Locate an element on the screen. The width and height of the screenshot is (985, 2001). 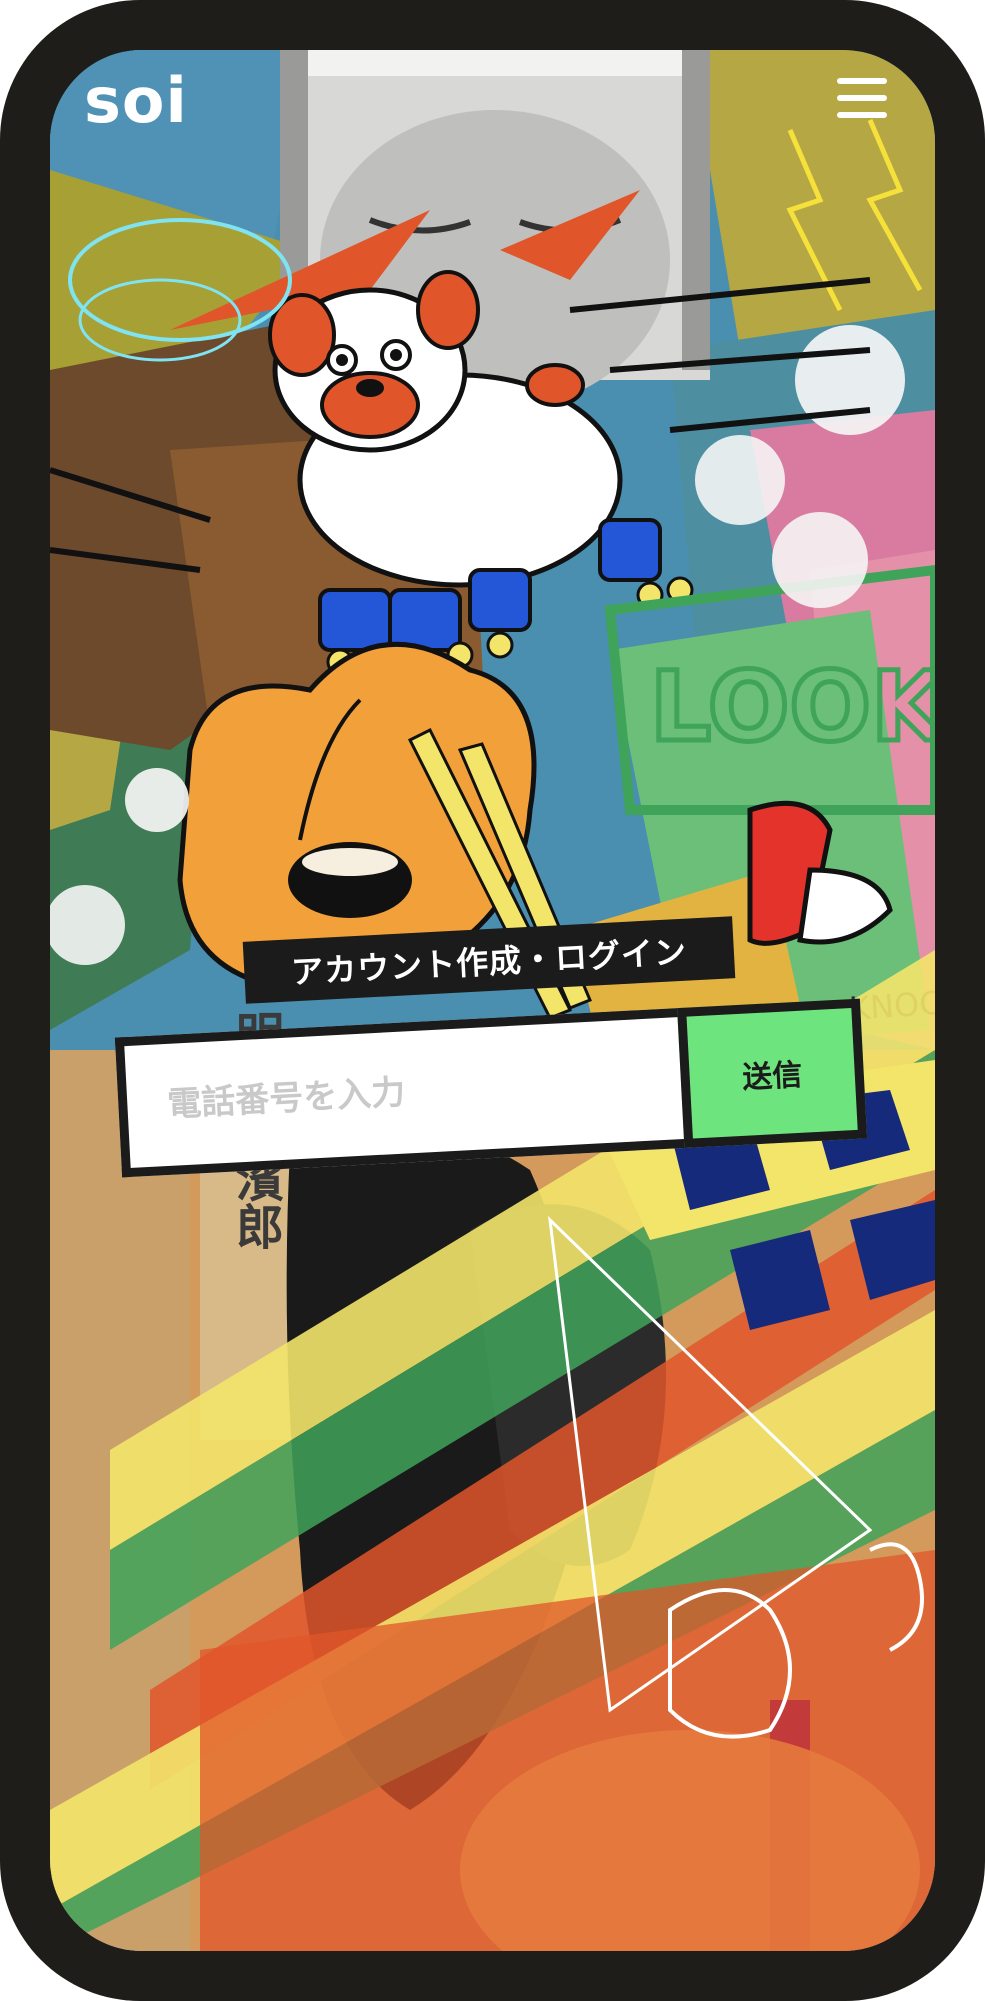
hamburger-menu-icon is located at coordinates (862, 98).